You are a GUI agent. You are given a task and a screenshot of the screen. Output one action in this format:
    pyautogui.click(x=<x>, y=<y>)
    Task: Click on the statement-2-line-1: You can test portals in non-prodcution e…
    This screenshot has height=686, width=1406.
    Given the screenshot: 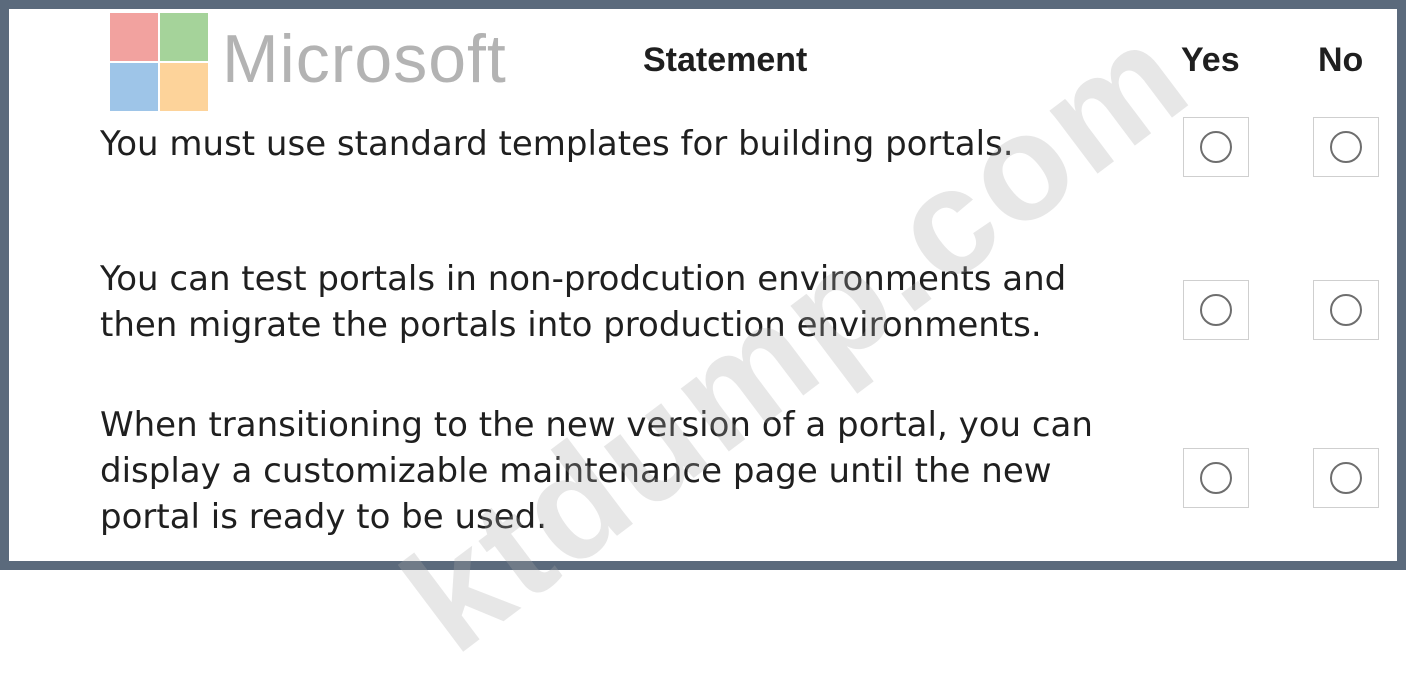 What is the action you would take?
    pyautogui.click(x=583, y=279)
    